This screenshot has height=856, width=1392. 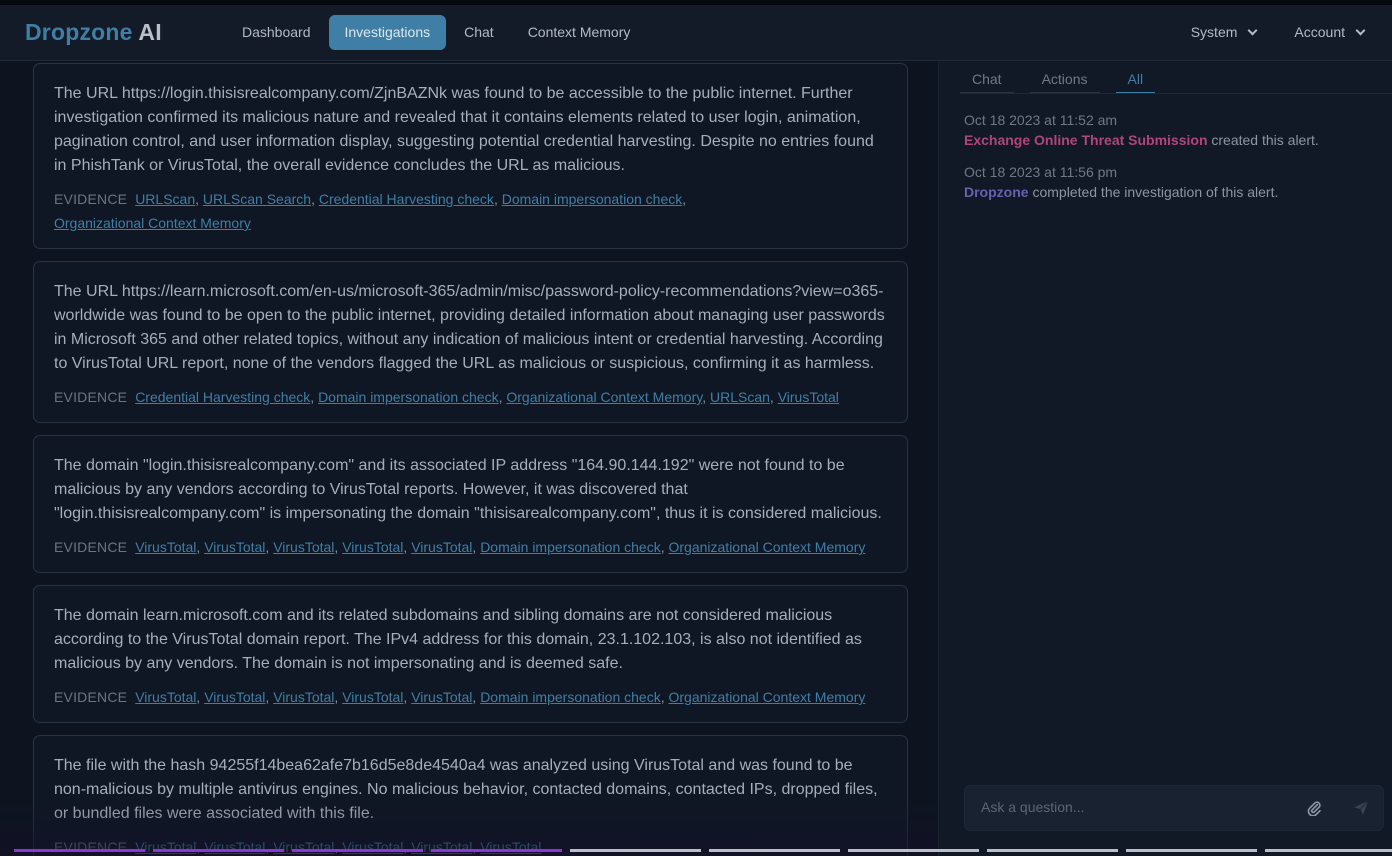 What do you see at coordinates (1361, 810) in the screenshot?
I see `send-icon` at bounding box center [1361, 810].